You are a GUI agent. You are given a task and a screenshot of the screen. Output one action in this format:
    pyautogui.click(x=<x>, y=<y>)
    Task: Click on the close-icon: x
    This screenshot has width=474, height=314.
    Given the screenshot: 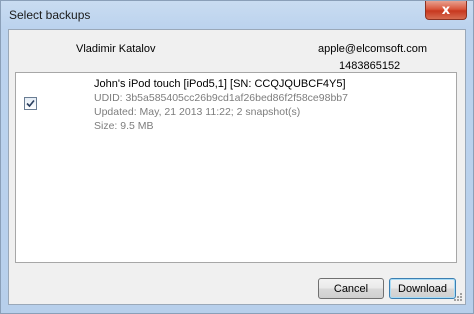 What is the action you would take?
    pyautogui.click(x=446, y=10)
    